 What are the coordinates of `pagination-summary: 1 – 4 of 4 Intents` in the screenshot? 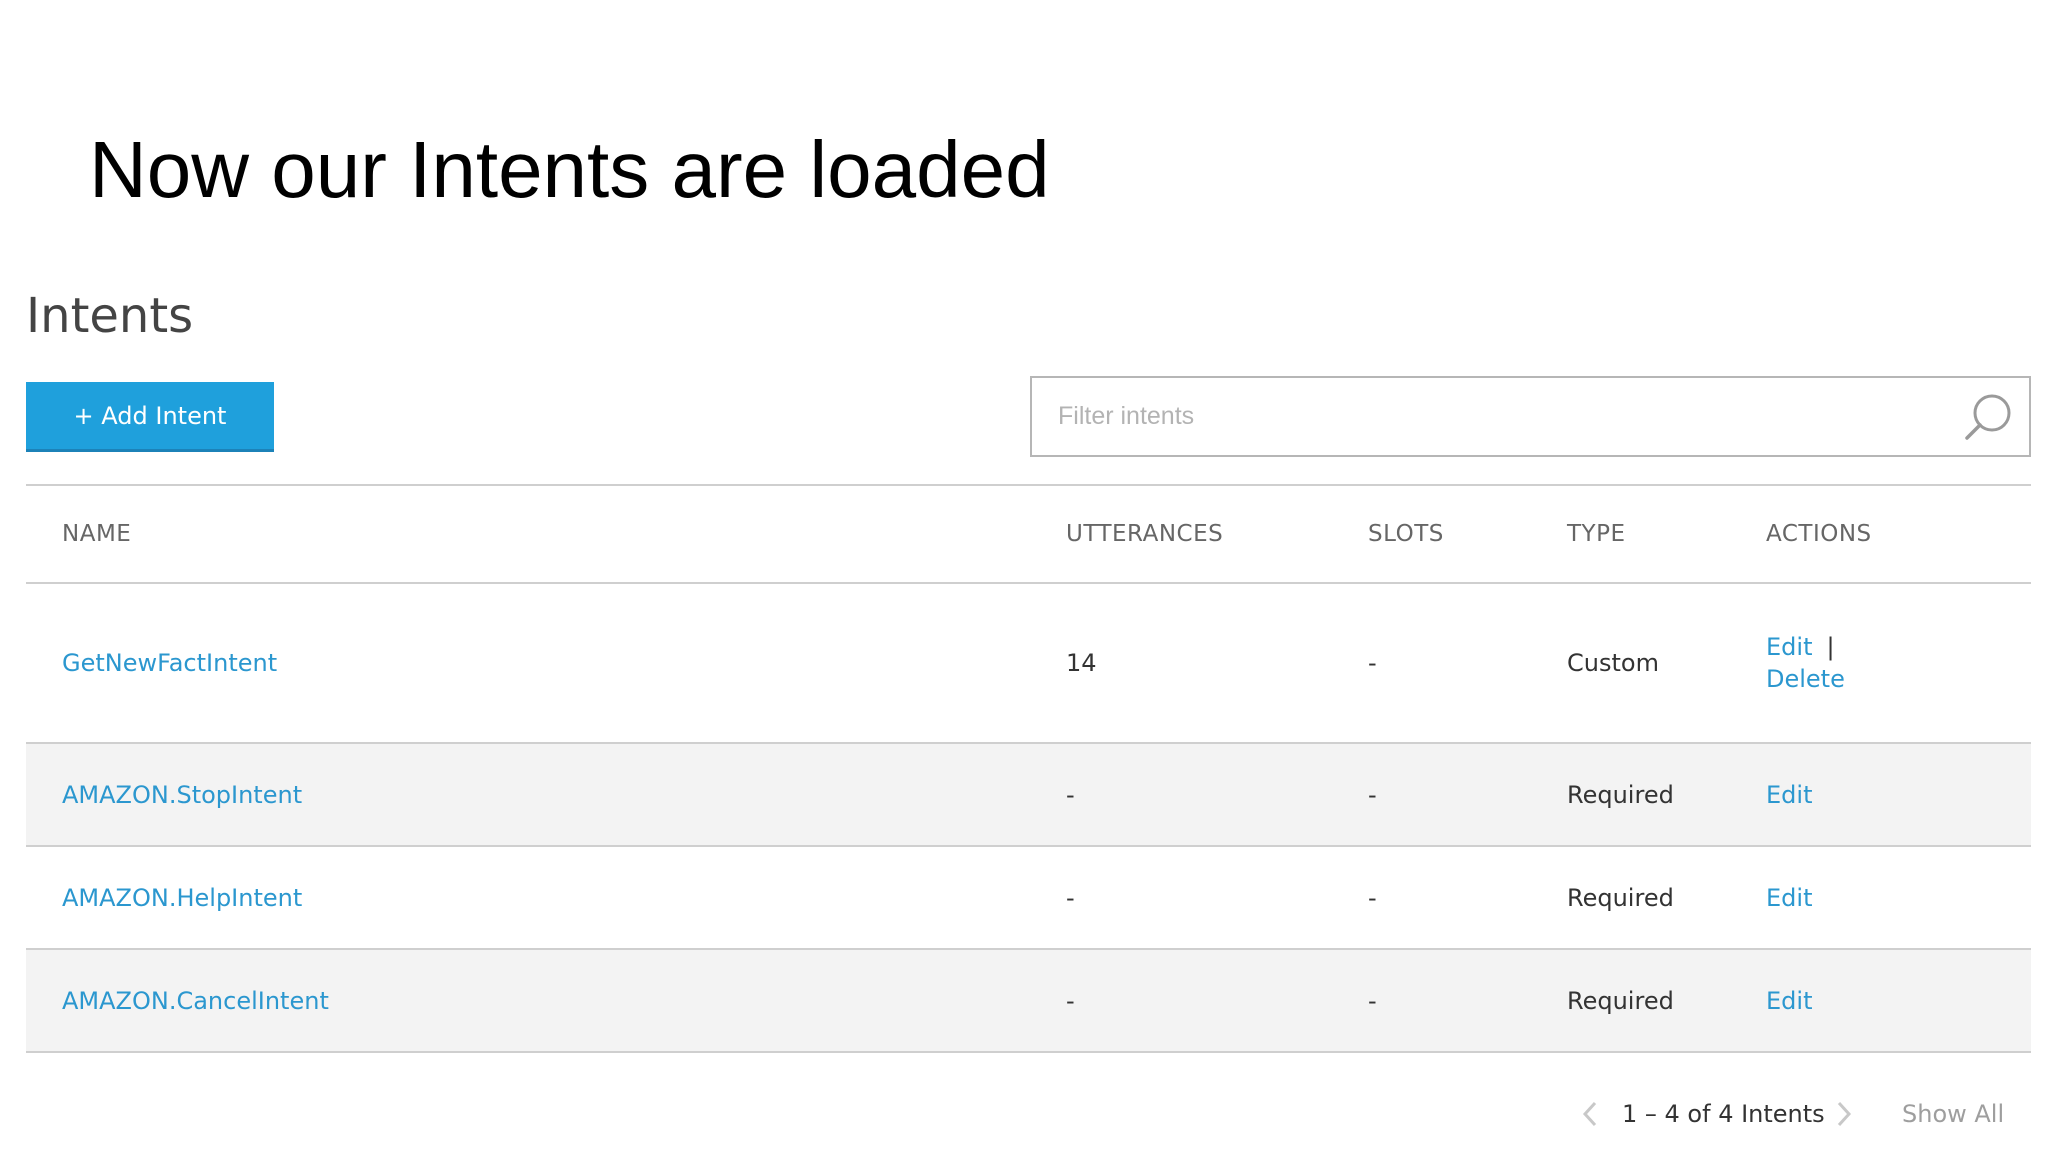 It's located at (1723, 1114).